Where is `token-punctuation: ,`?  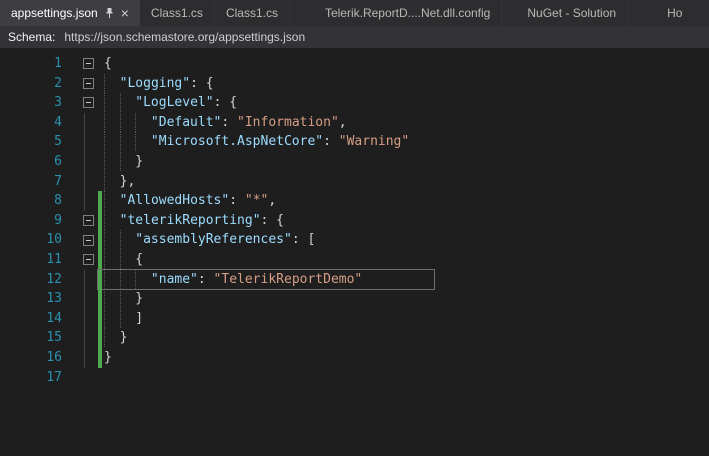
token-punctuation: , is located at coordinates (342, 122).